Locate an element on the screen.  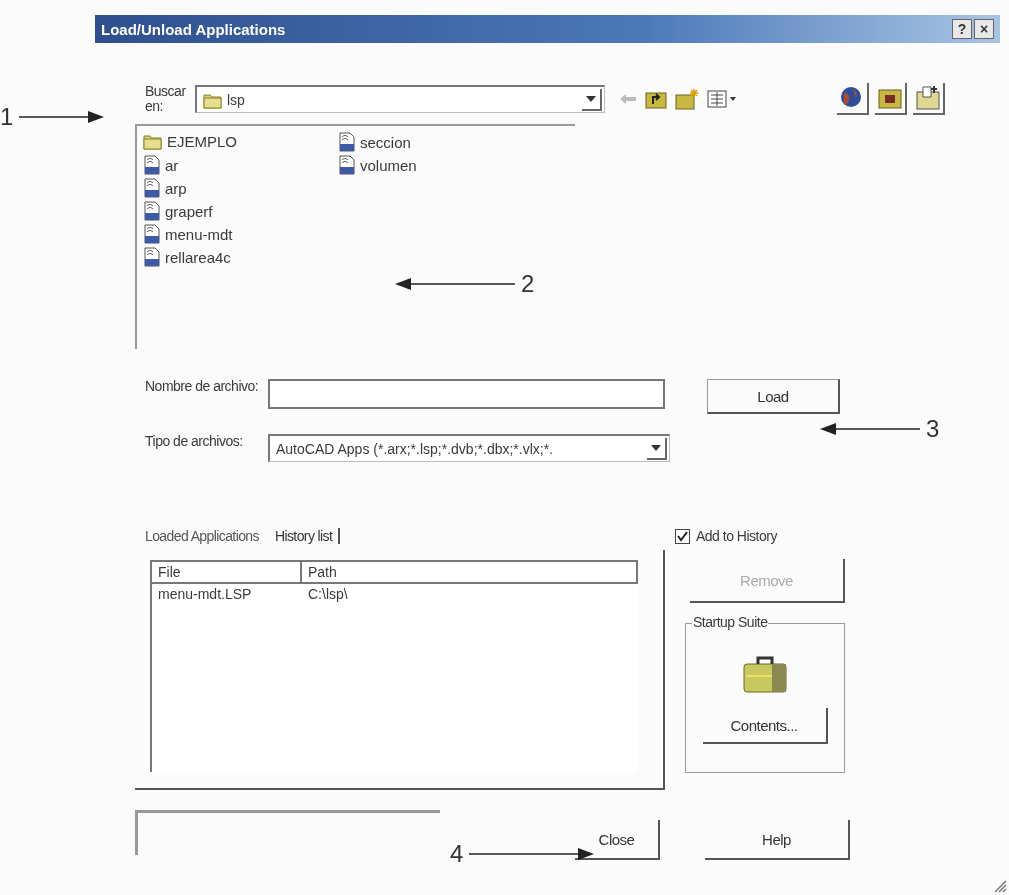
file-type-label: Tipo de archivos: is located at coordinates (194, 441).